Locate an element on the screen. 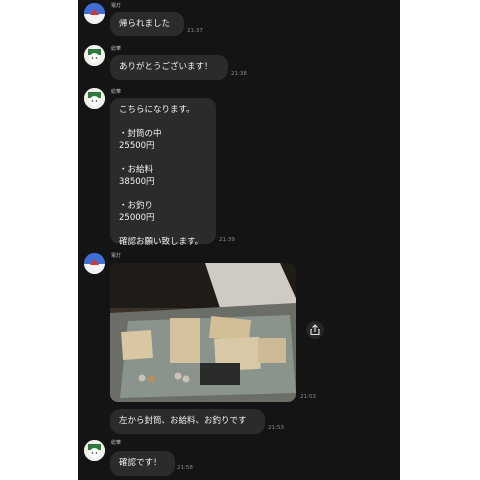 This screenshot has width=480, height=480. message-time: 21:53 is located at coordinates (276, 428).